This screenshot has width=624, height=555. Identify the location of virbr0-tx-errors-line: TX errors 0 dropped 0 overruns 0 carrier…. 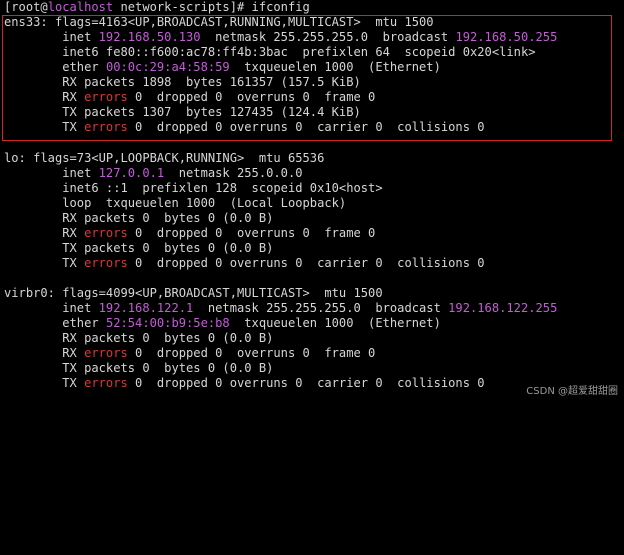
(244, 383).